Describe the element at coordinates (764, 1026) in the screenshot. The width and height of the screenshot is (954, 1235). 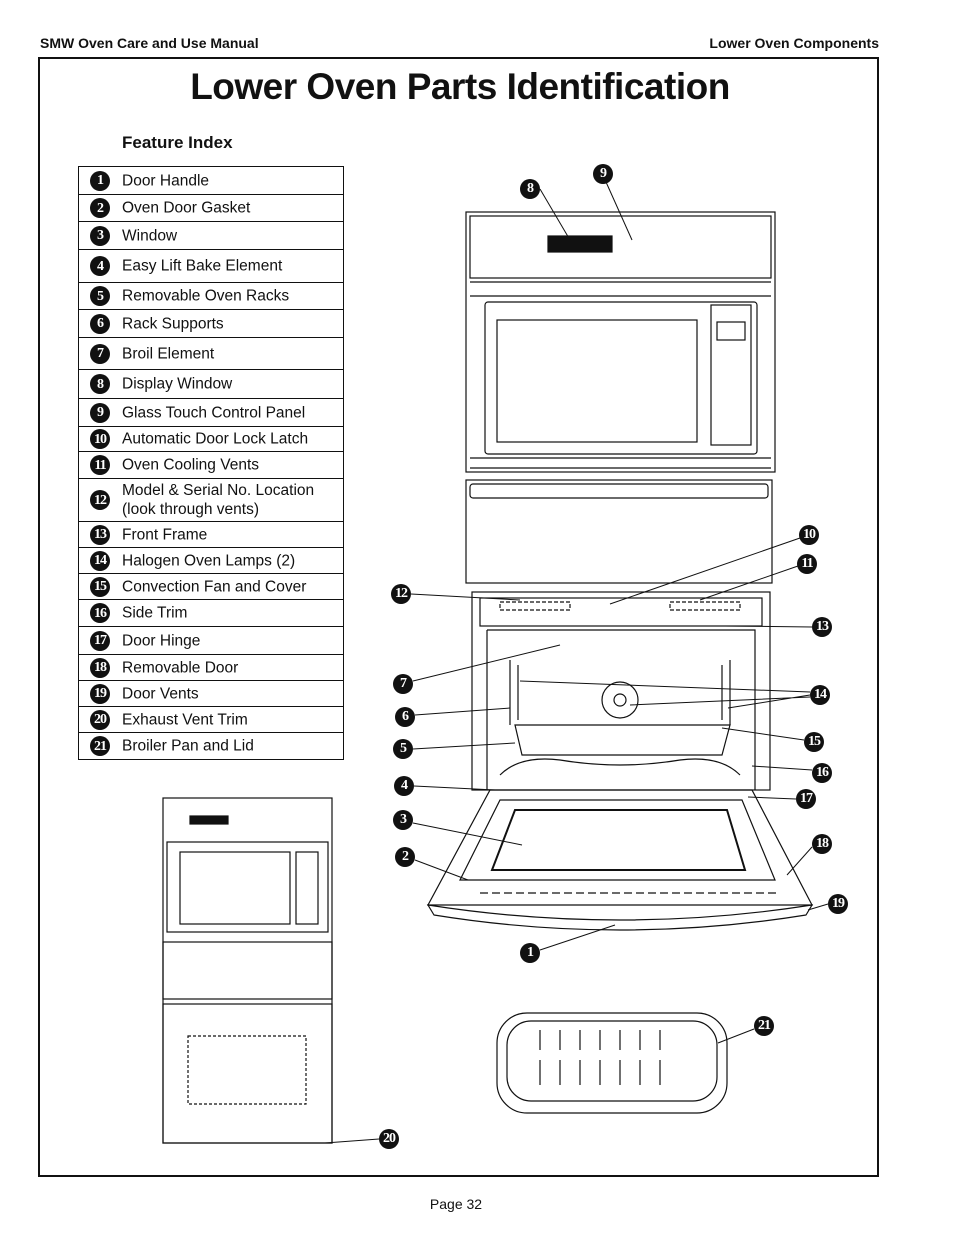
I see `callout-21: 21` at that location.